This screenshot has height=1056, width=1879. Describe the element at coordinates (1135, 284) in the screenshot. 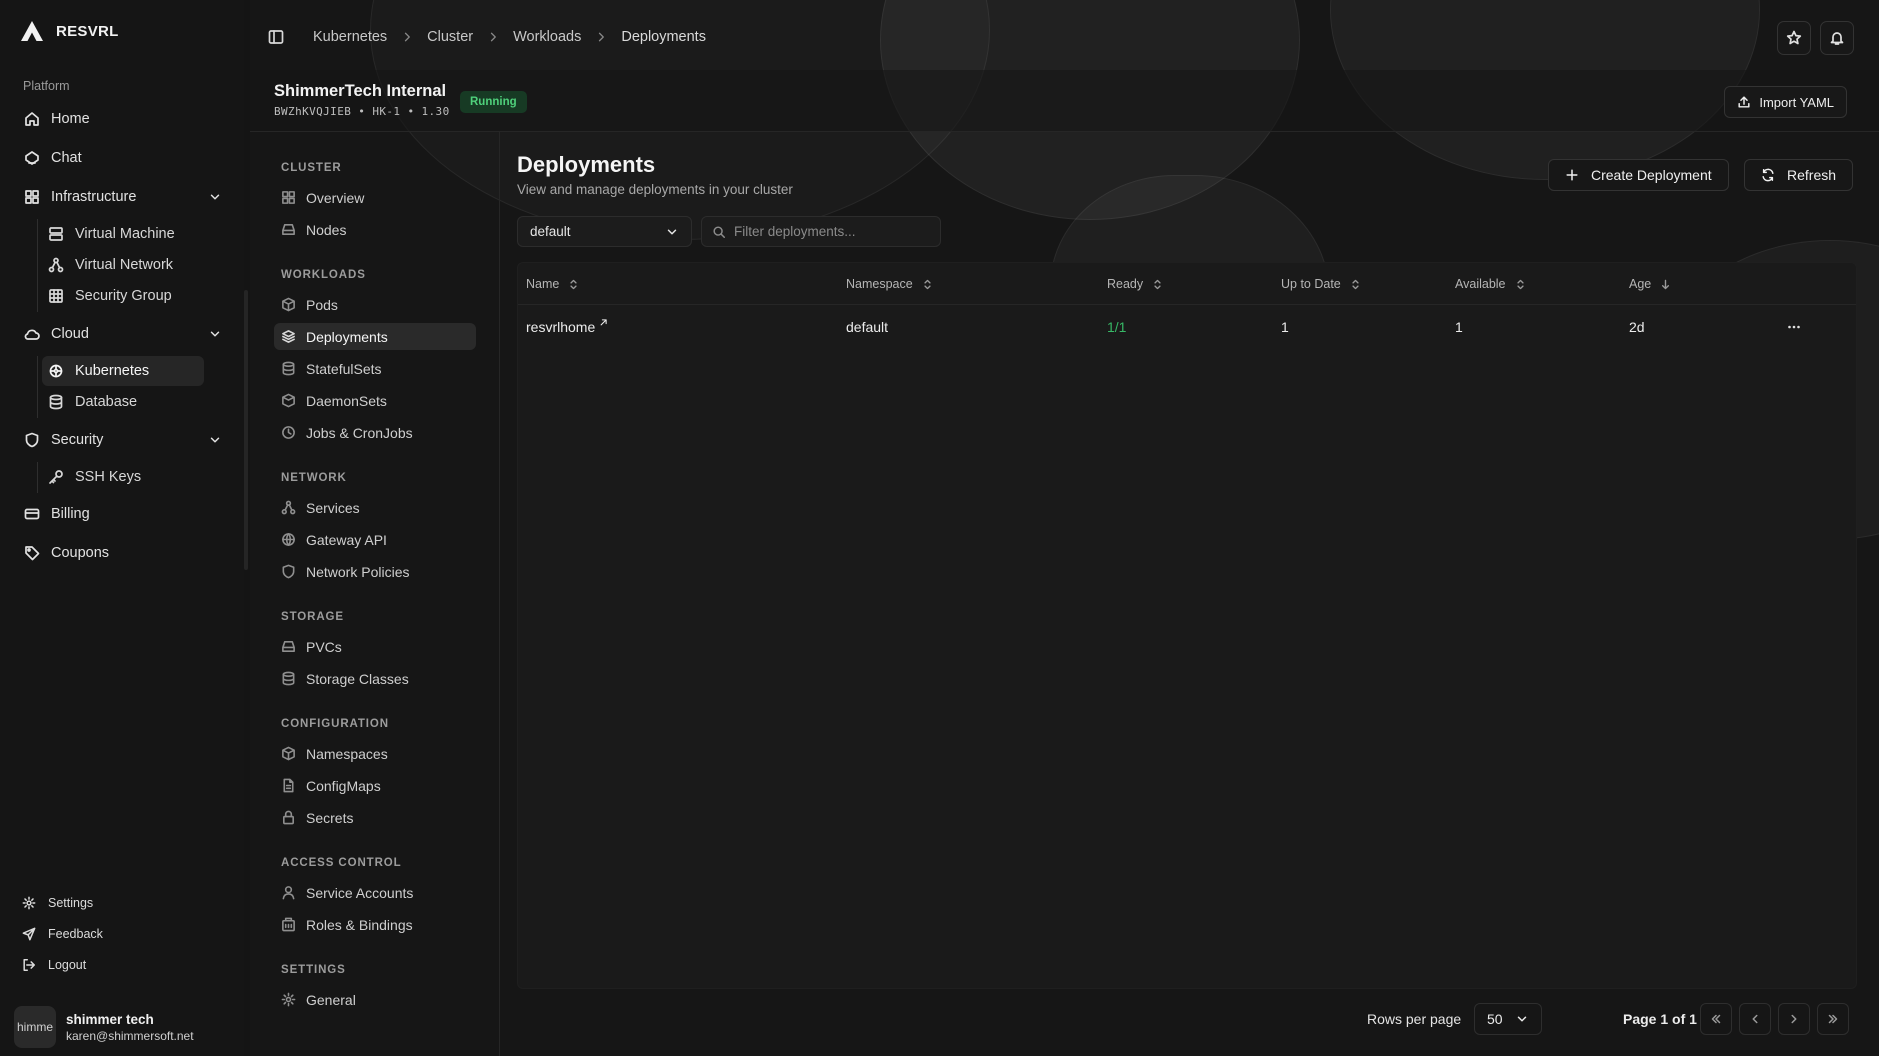

I see `column-ready: Ready` at that location.